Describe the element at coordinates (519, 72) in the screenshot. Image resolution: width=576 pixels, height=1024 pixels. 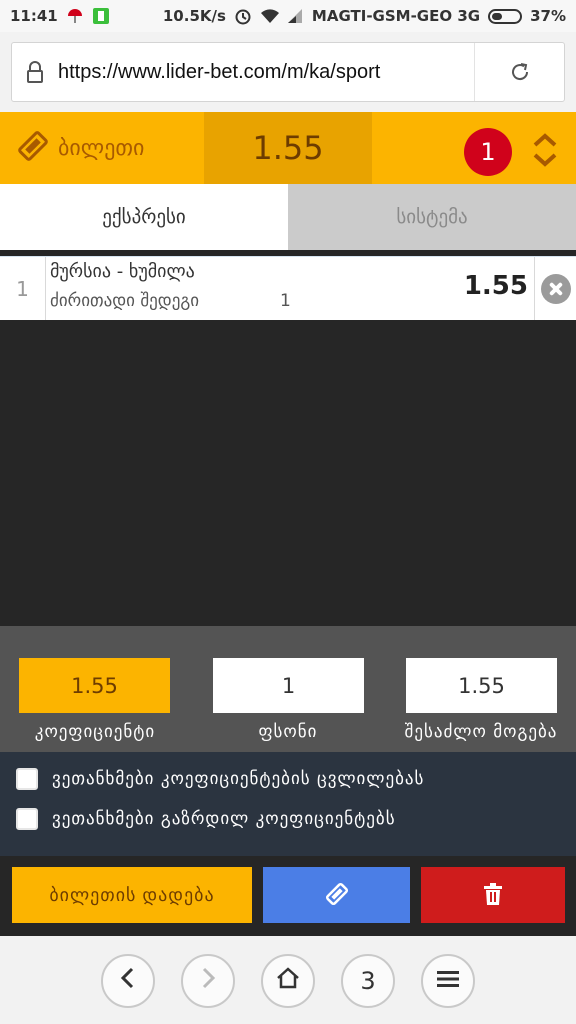
I see `reload-icon` at that location.